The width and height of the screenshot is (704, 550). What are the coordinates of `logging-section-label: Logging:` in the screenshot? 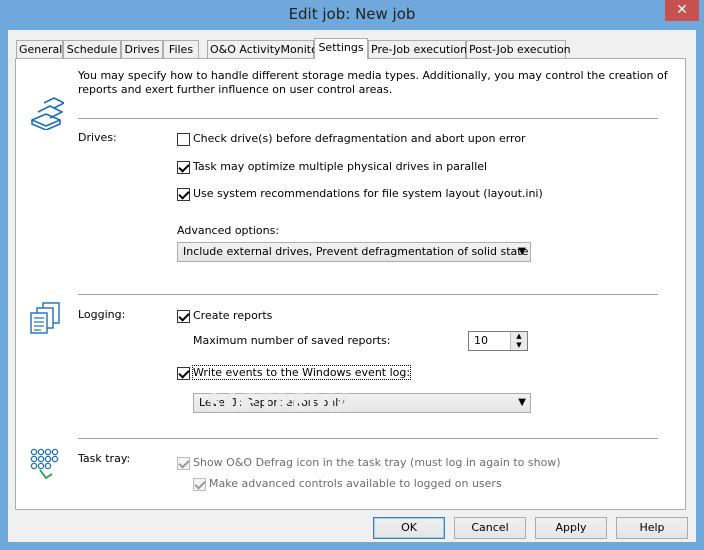 It's located at (102, 314).